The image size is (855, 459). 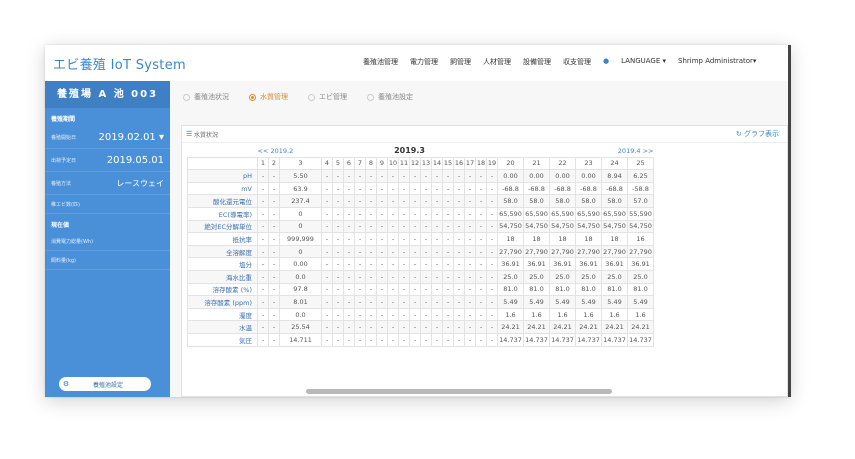 What do you see at coordinates (510, 339) in the screenshot?
I see `table-cell: 14.737` at bounding box center [510, 339].